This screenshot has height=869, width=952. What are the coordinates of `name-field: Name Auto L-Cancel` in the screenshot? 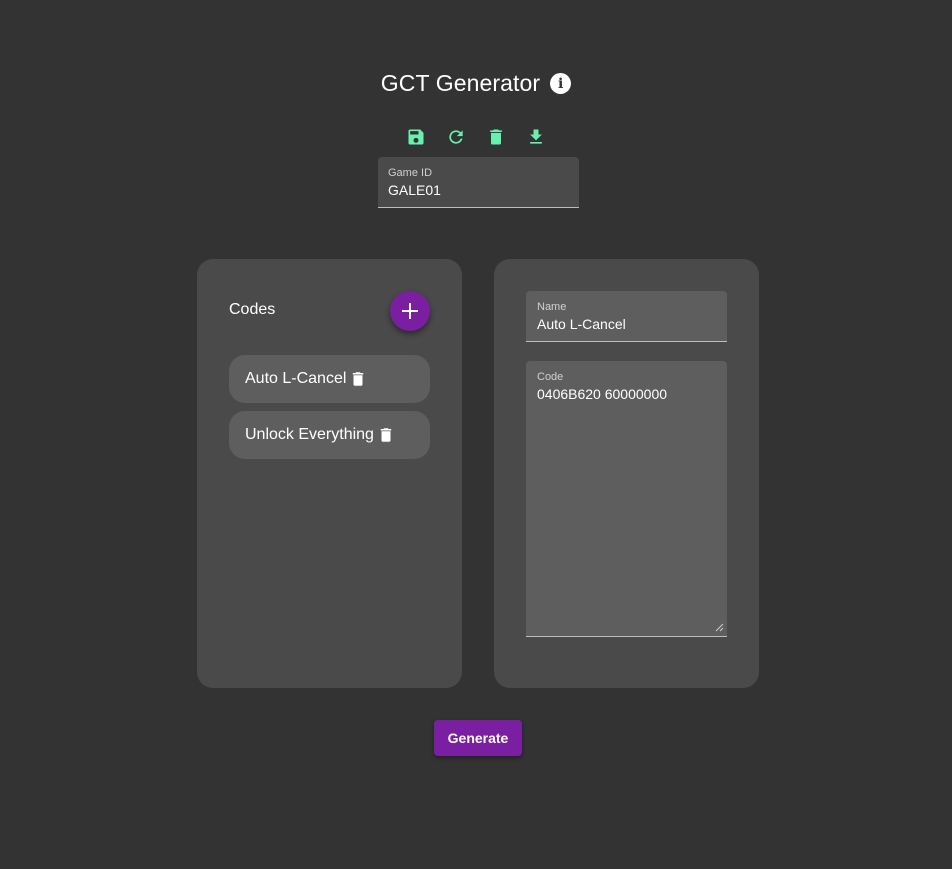 It's located at (626, 316).